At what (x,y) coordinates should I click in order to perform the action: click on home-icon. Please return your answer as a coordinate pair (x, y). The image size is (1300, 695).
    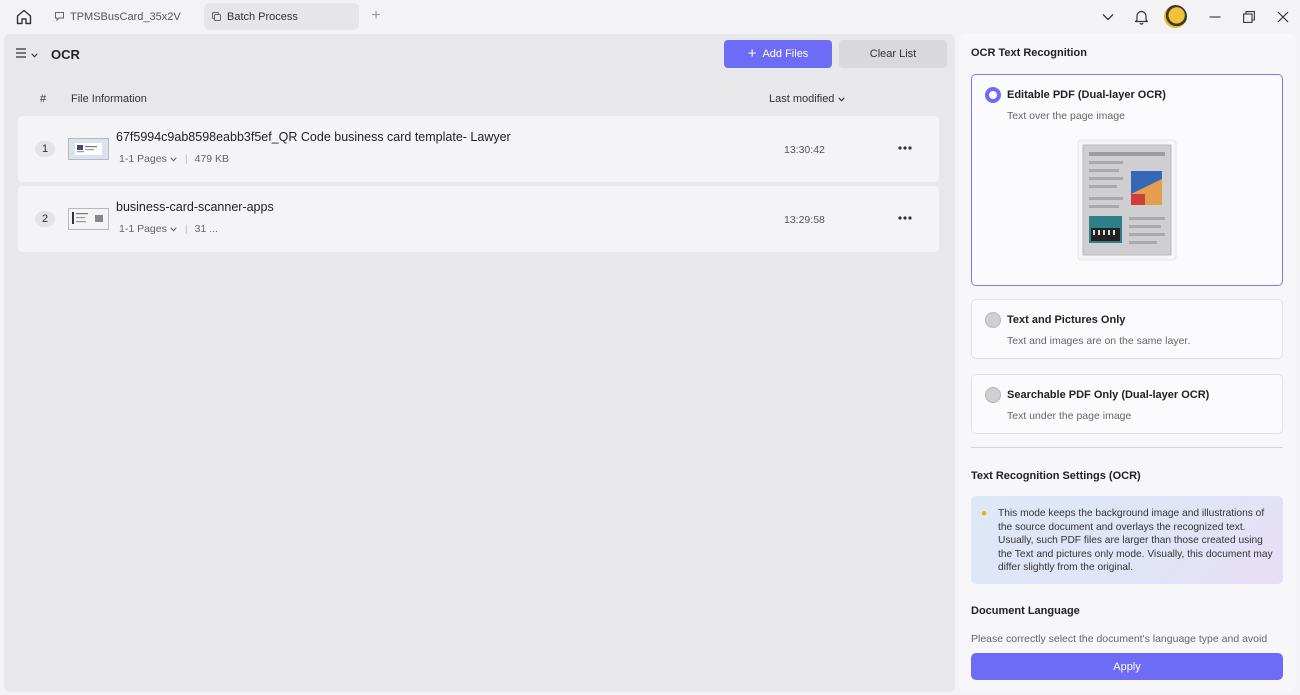
    Looking at the image, I should click on (24, 17).